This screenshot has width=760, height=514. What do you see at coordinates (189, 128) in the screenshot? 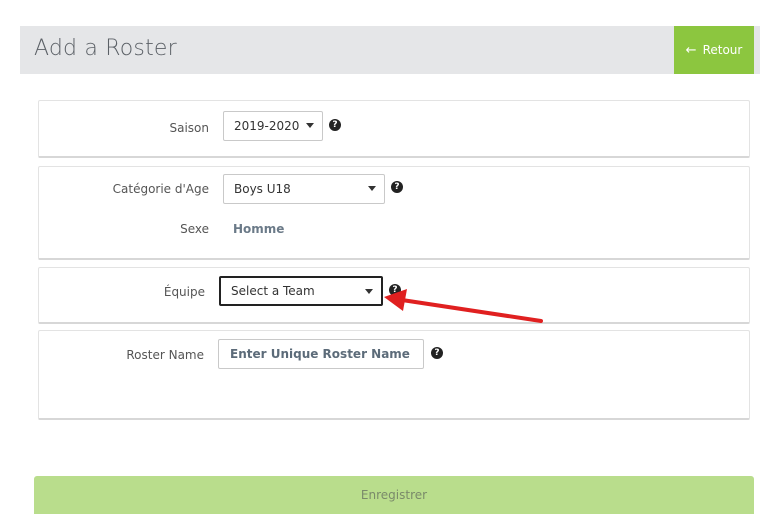
I see `season-label: Saison` at bounding box center [189, 128].